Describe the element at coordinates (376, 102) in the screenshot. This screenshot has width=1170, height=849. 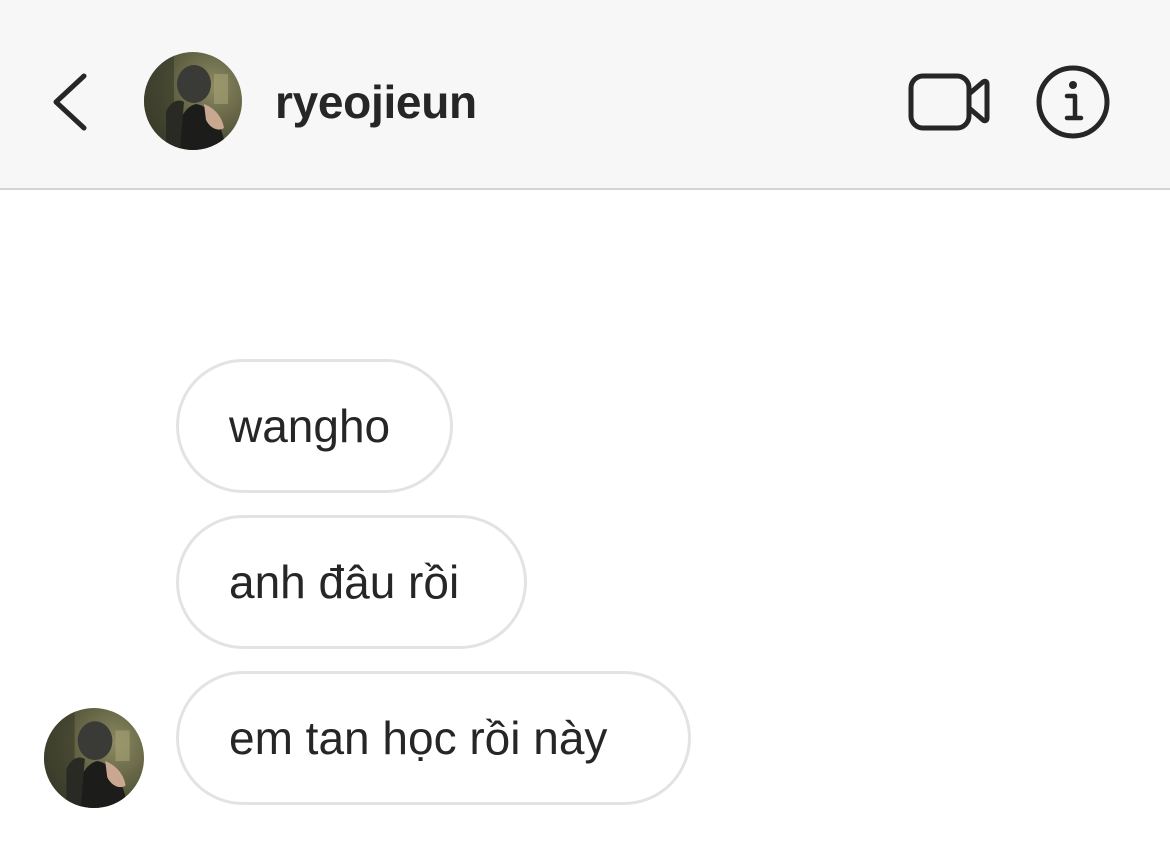
I see `chat-username: ryeojieun` at that location.